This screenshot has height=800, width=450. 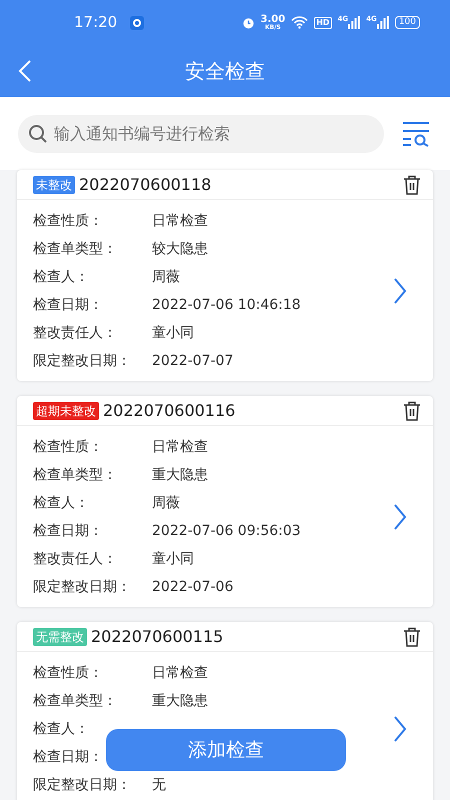 I want to click on add-inspection-button: 添加检查, so click(x=226, y=750).